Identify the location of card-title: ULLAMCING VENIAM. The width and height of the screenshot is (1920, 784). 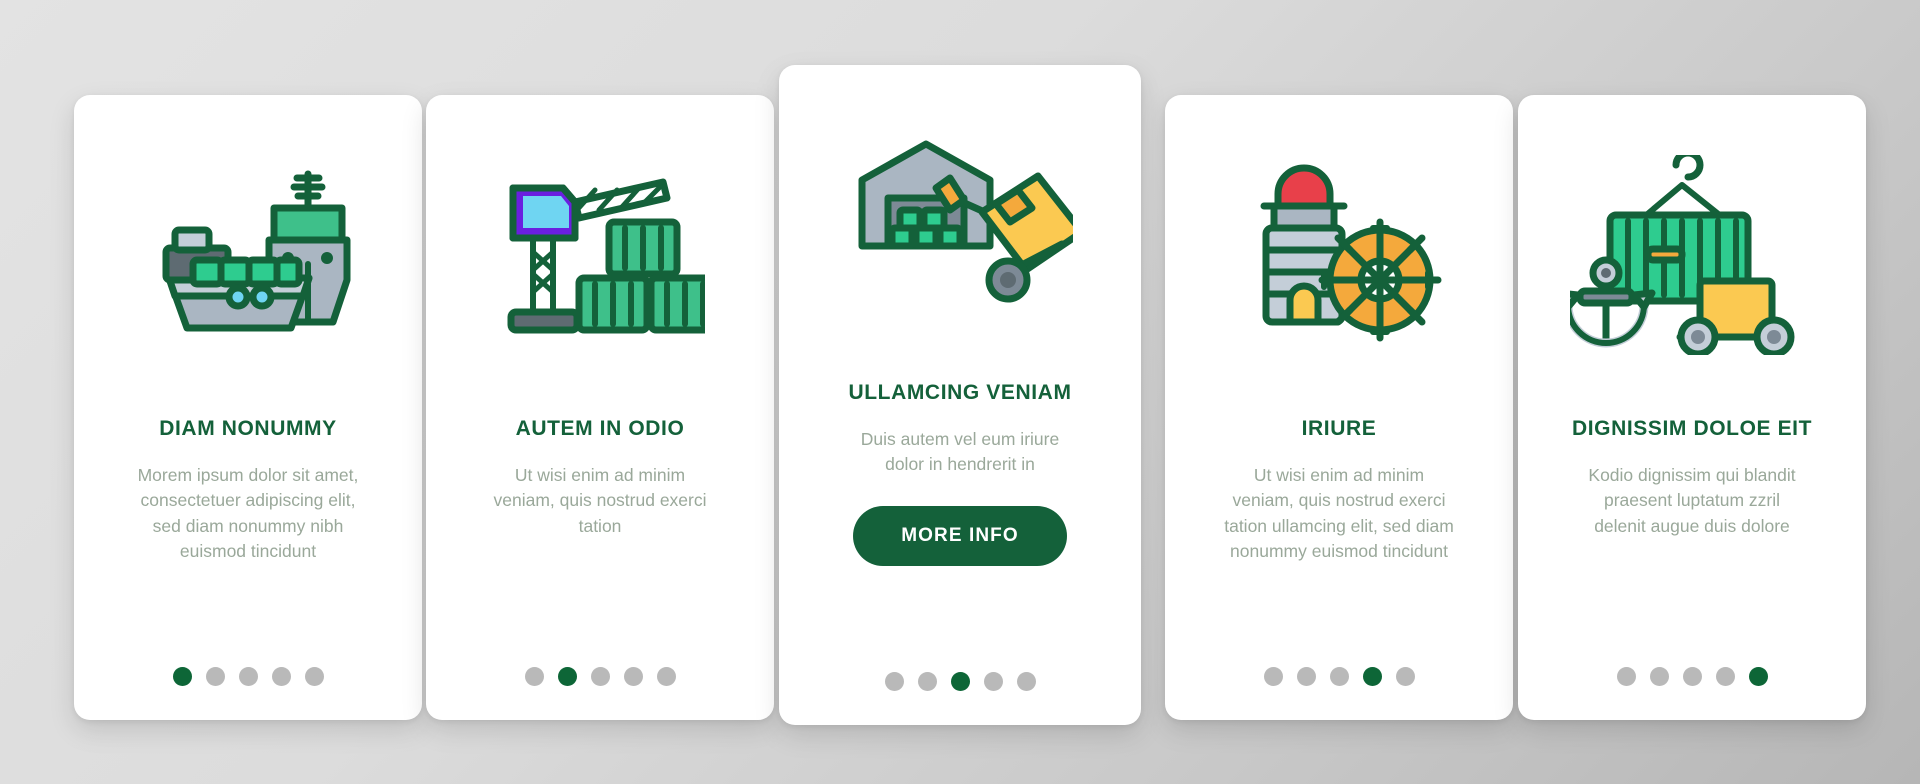
(960, 392).